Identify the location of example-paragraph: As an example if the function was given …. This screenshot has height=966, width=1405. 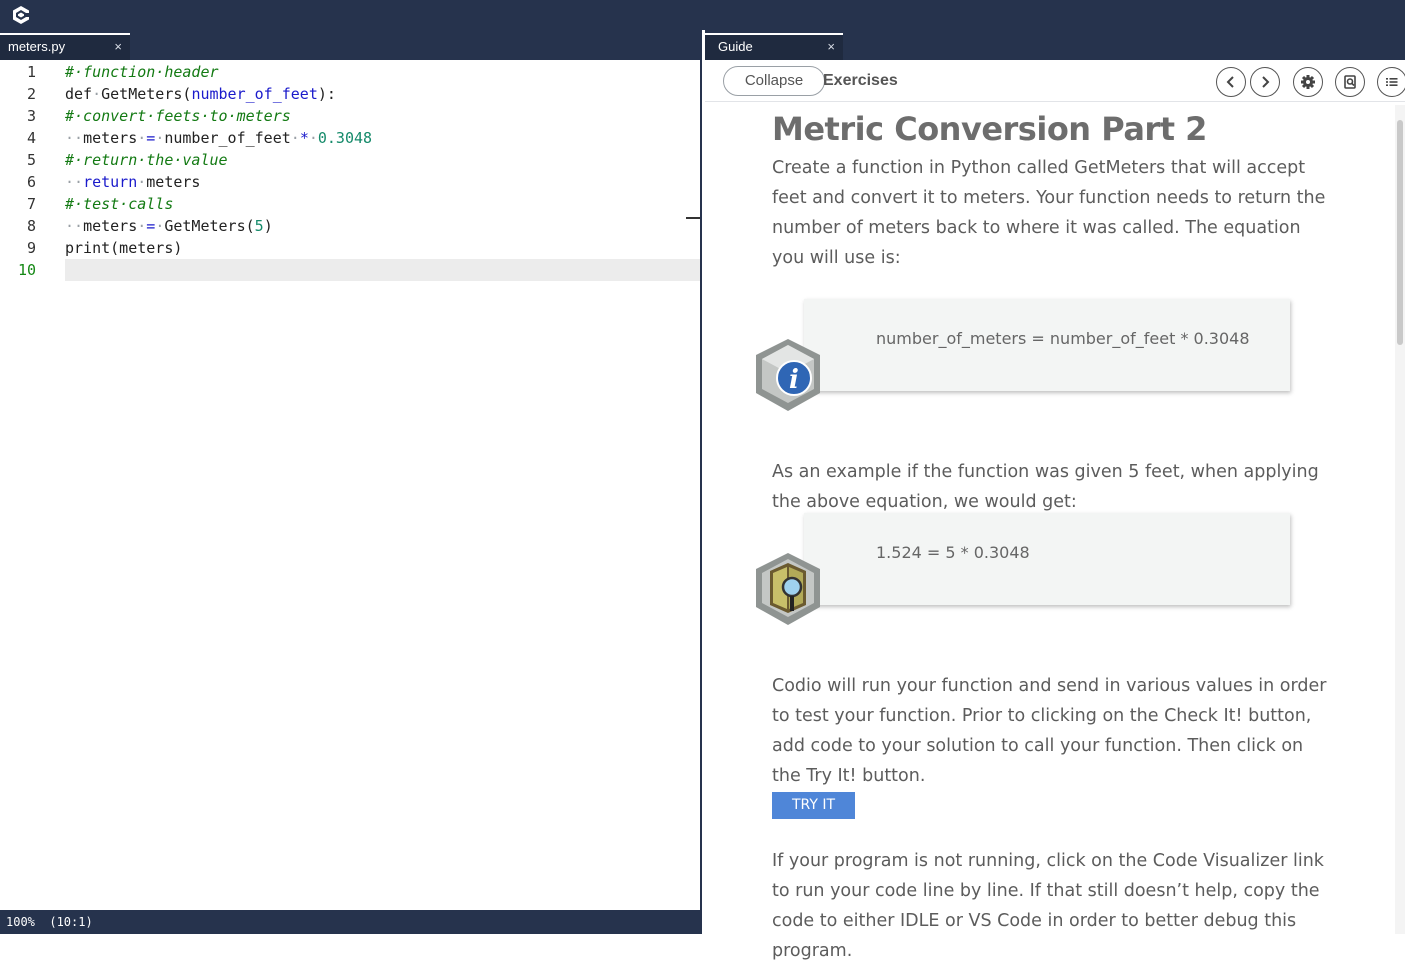
(1045, 487).